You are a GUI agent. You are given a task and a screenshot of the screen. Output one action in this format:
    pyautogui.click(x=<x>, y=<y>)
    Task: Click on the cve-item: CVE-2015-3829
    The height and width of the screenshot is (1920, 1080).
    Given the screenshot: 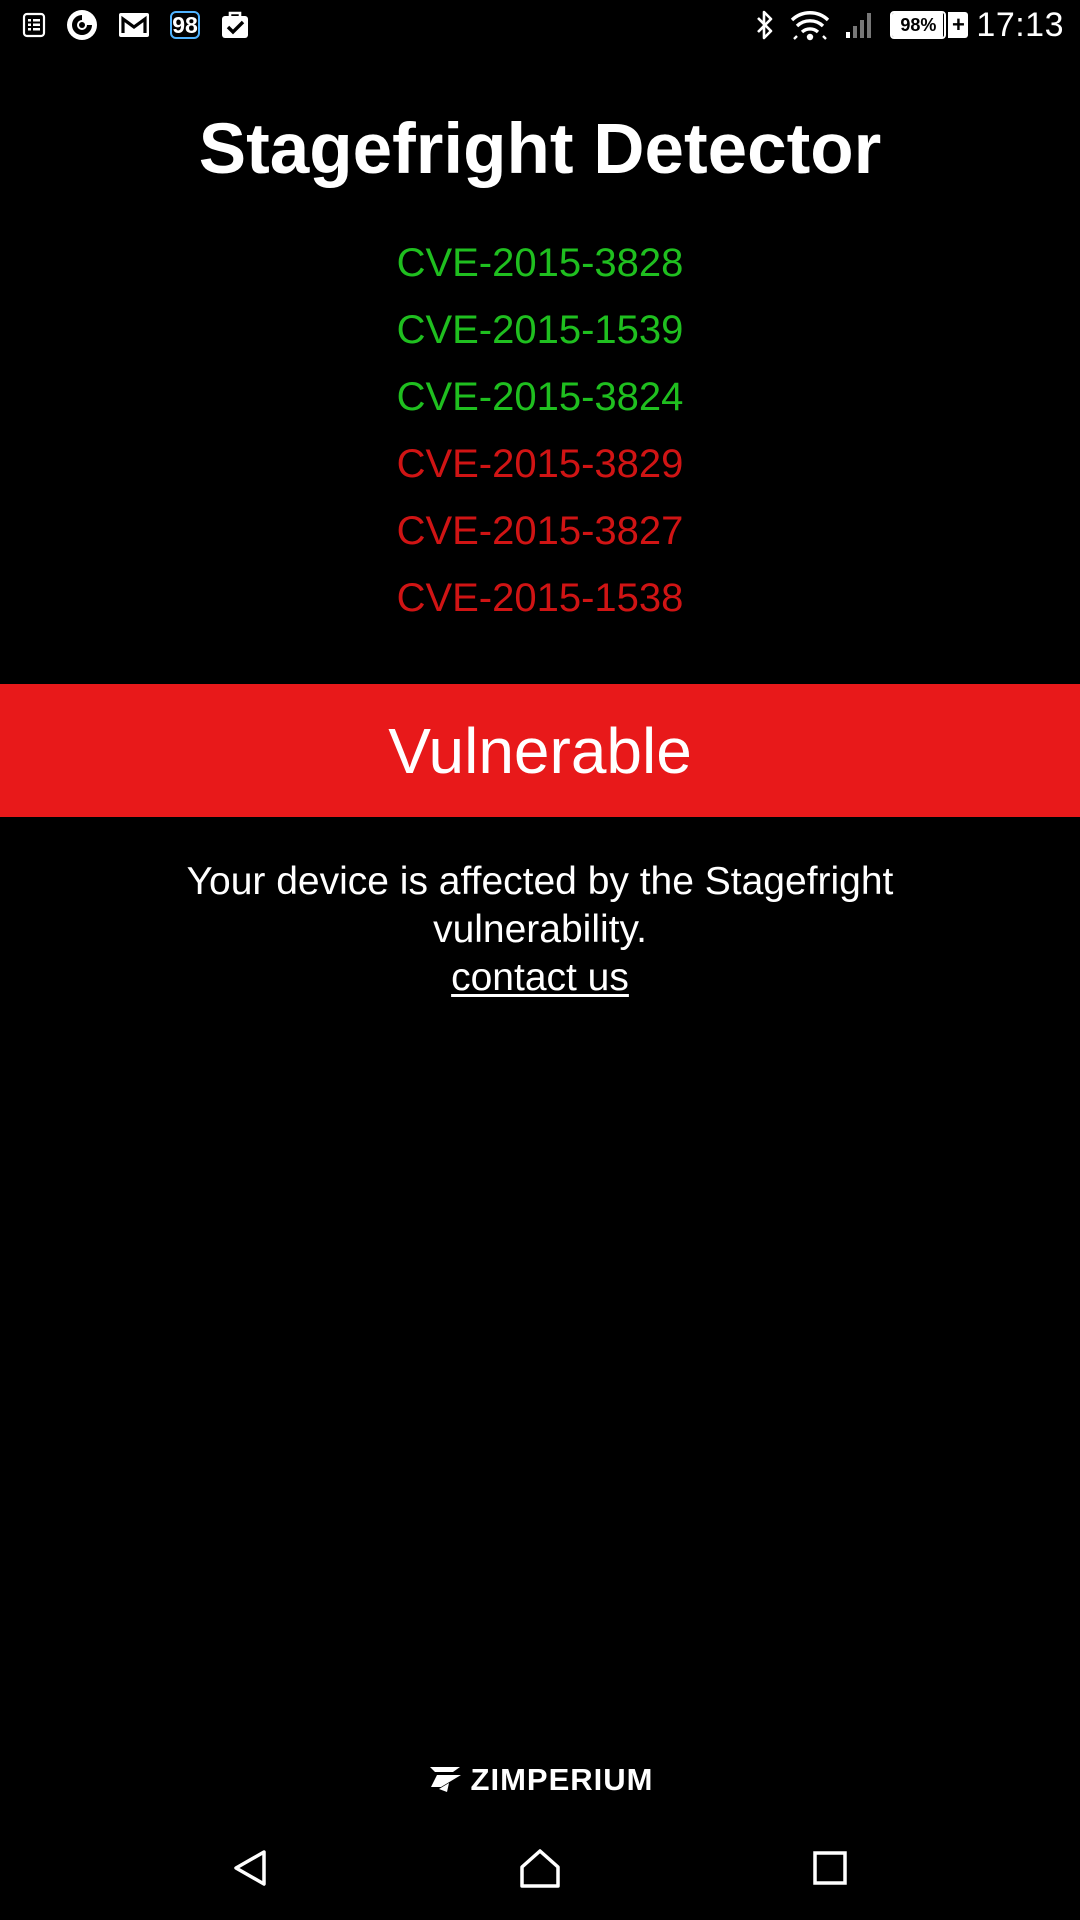 What is the action you would take?
    pyautogui.click(x=540, y=464)
    